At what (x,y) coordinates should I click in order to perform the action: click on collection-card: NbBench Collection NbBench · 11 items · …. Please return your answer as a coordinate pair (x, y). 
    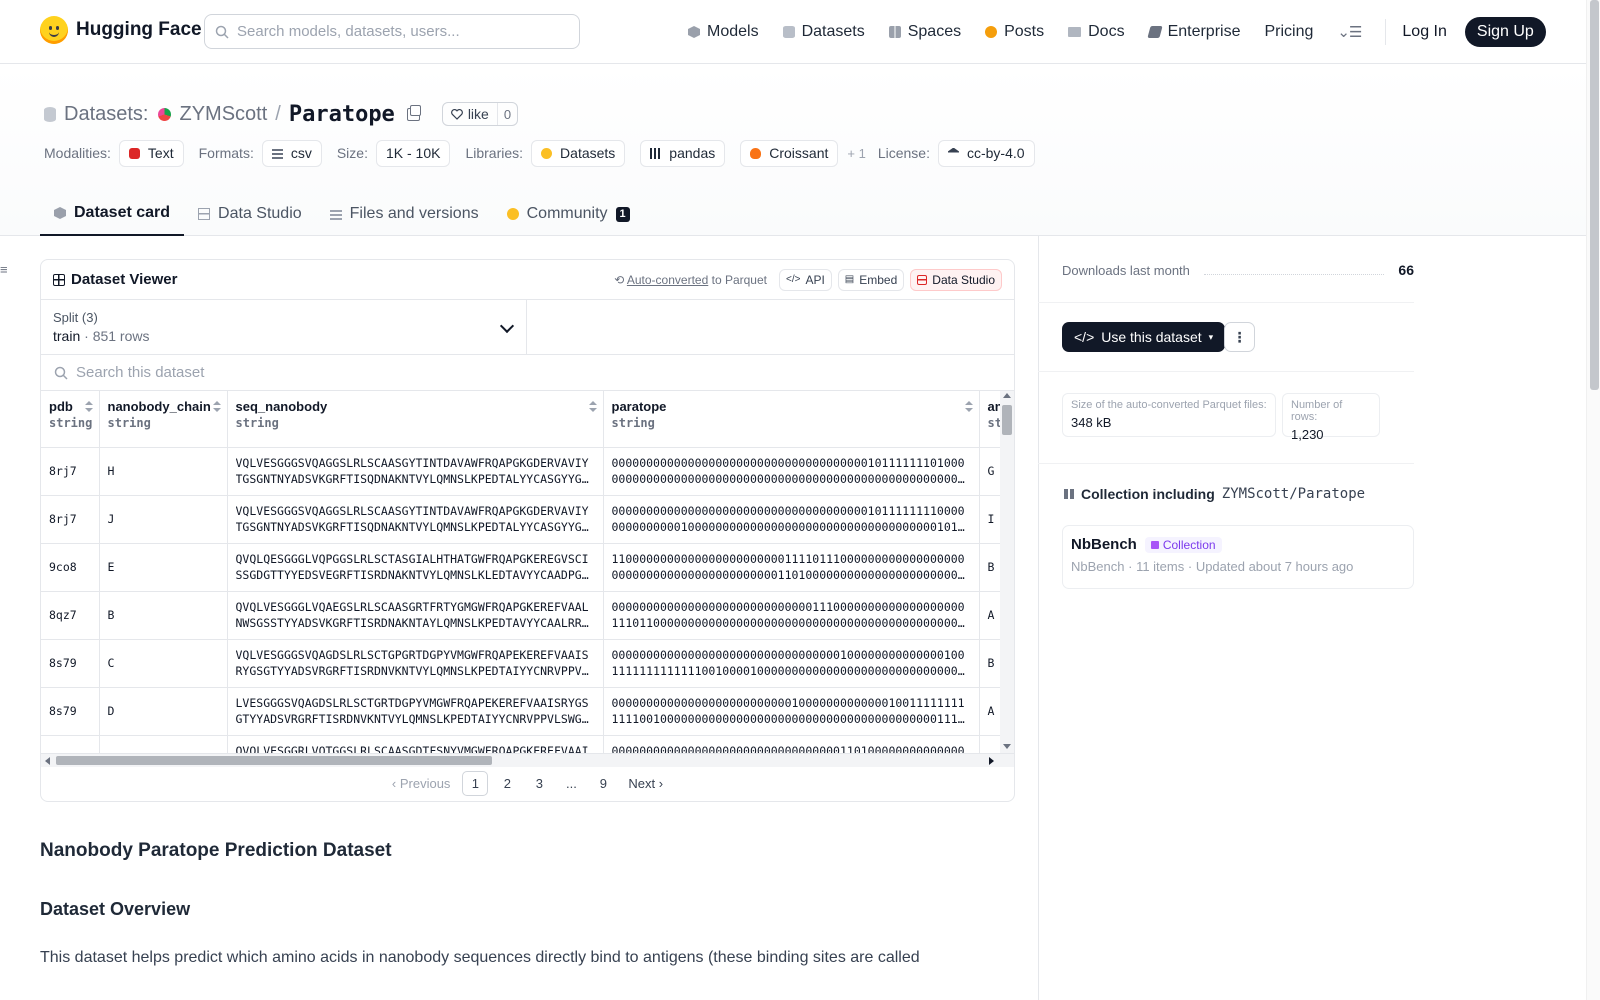
    Looking at the image, I should click on (1238, 557).